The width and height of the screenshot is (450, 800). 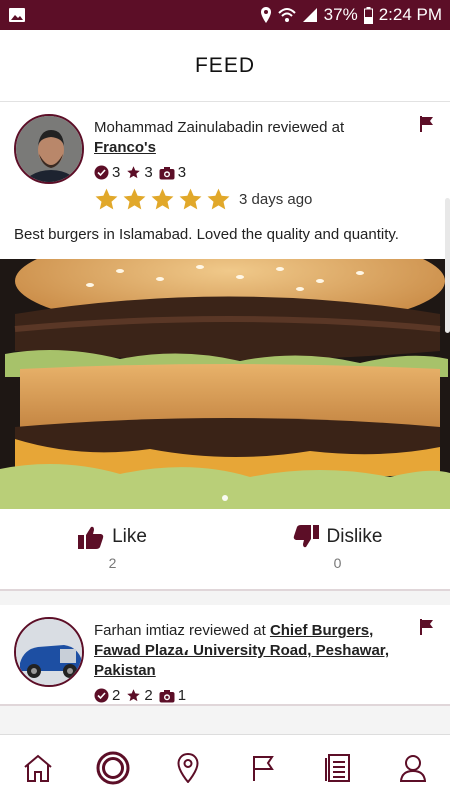 What do you see at coordinates (340, 14) in the screenshot?
I see `battery-percent: 37%` at bounding box center [340, 14].